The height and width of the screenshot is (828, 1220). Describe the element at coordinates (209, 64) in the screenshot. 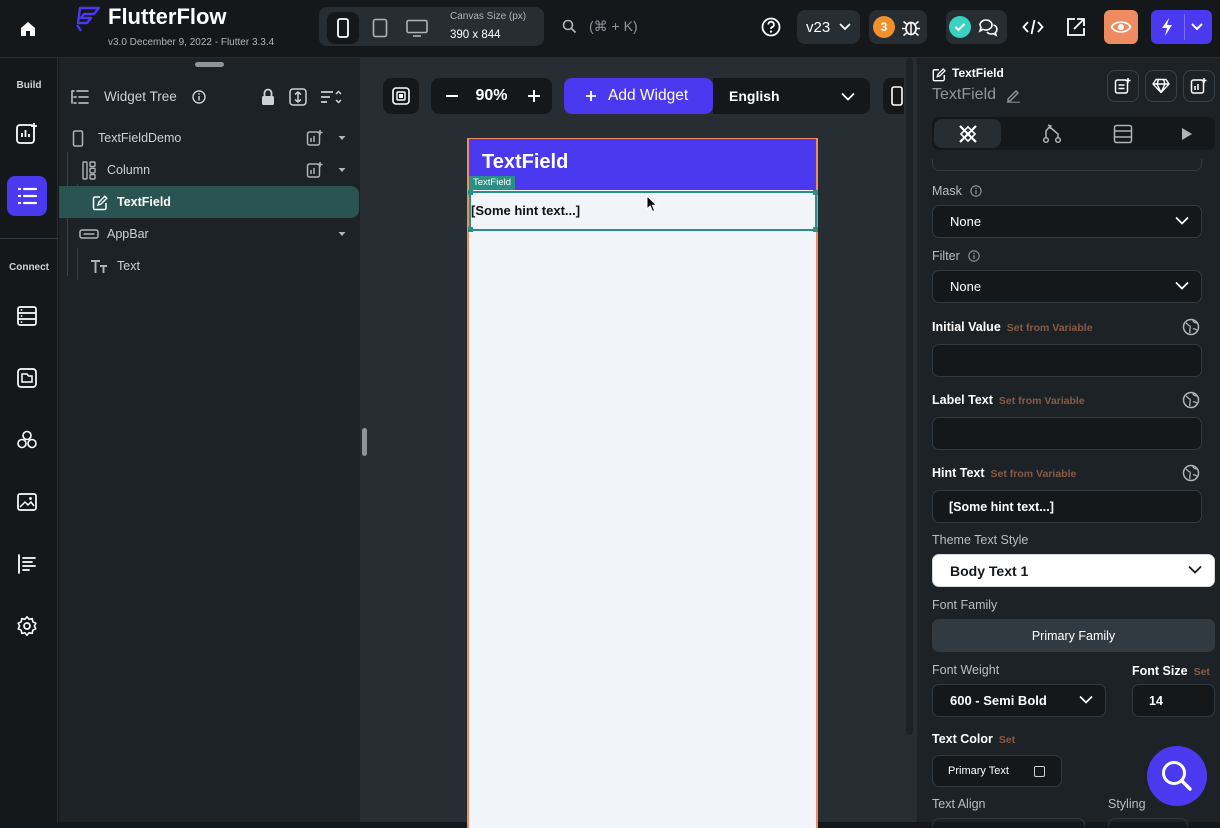

I see `drag-handle` at that location.